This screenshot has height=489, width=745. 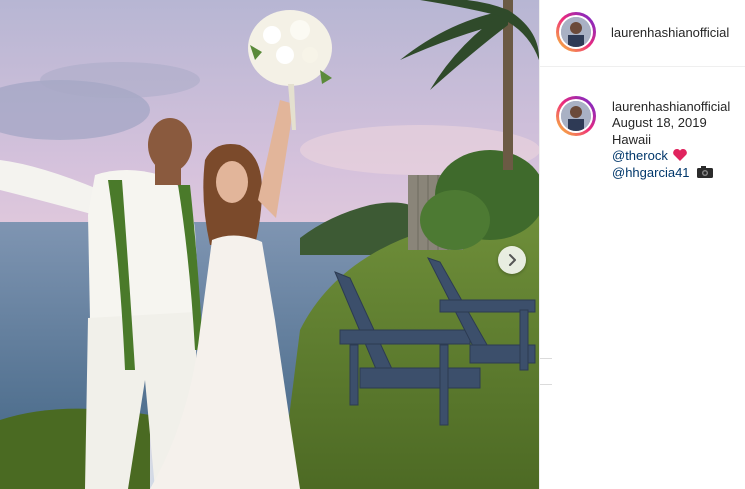 I want to click on red-heart-icon, so click(x=679, y=154).